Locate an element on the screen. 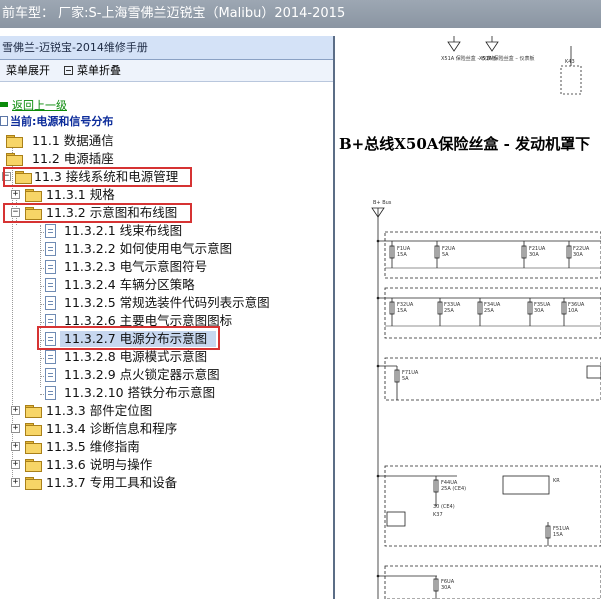  current-location-label: 当前:电源和信号分布 is located at coordinates (62, 121).